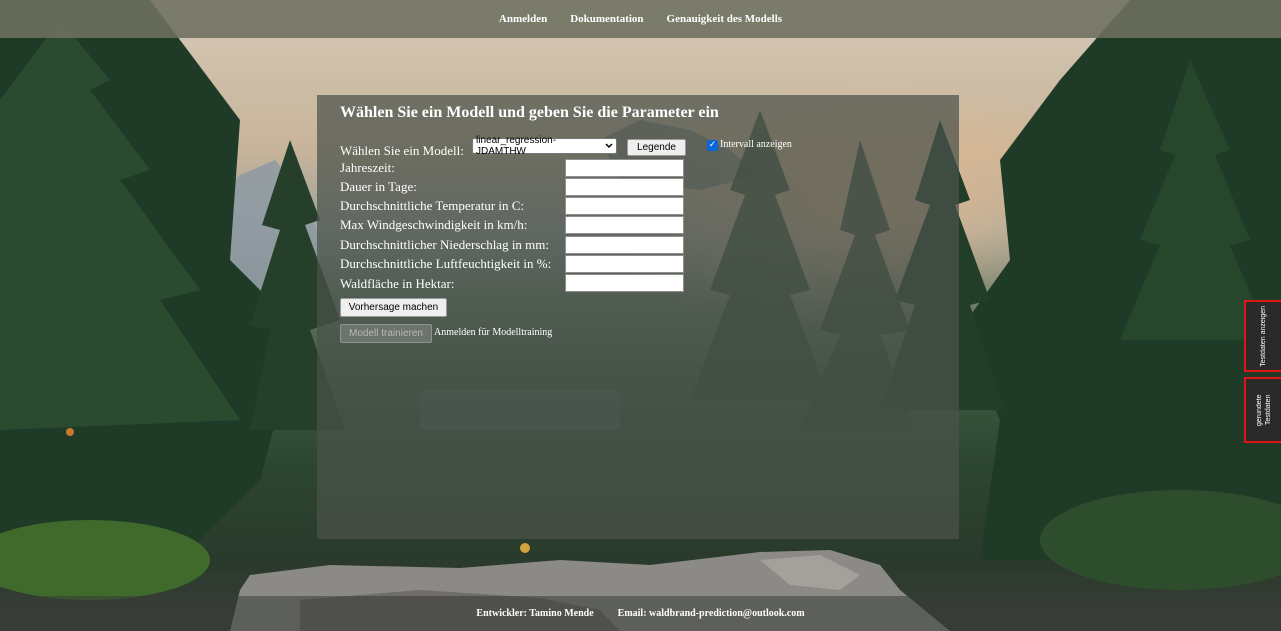  Describe the element at coordinates (624, 283) in the screenshot. I see `forest-area-input` at that location.